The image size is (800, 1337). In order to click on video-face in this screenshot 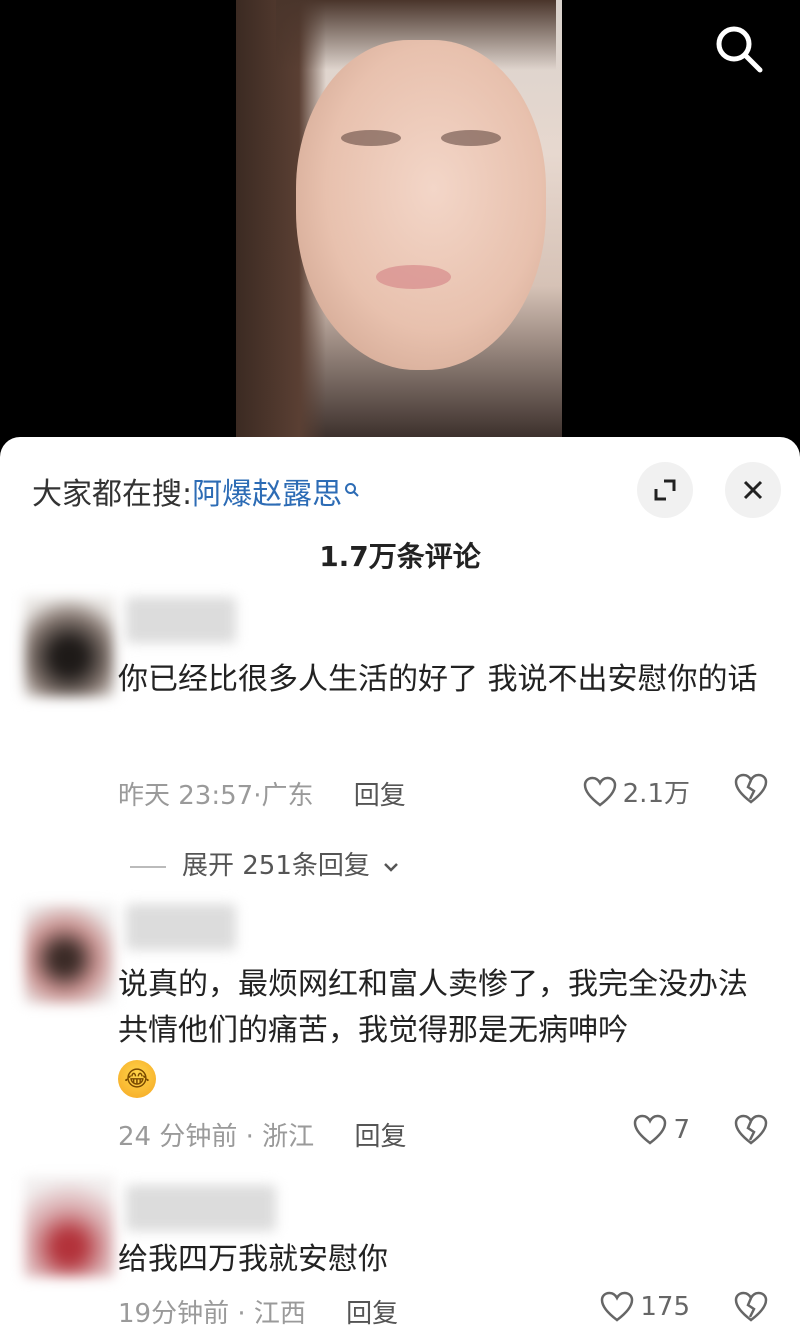, I will do `click(421, 205)`.